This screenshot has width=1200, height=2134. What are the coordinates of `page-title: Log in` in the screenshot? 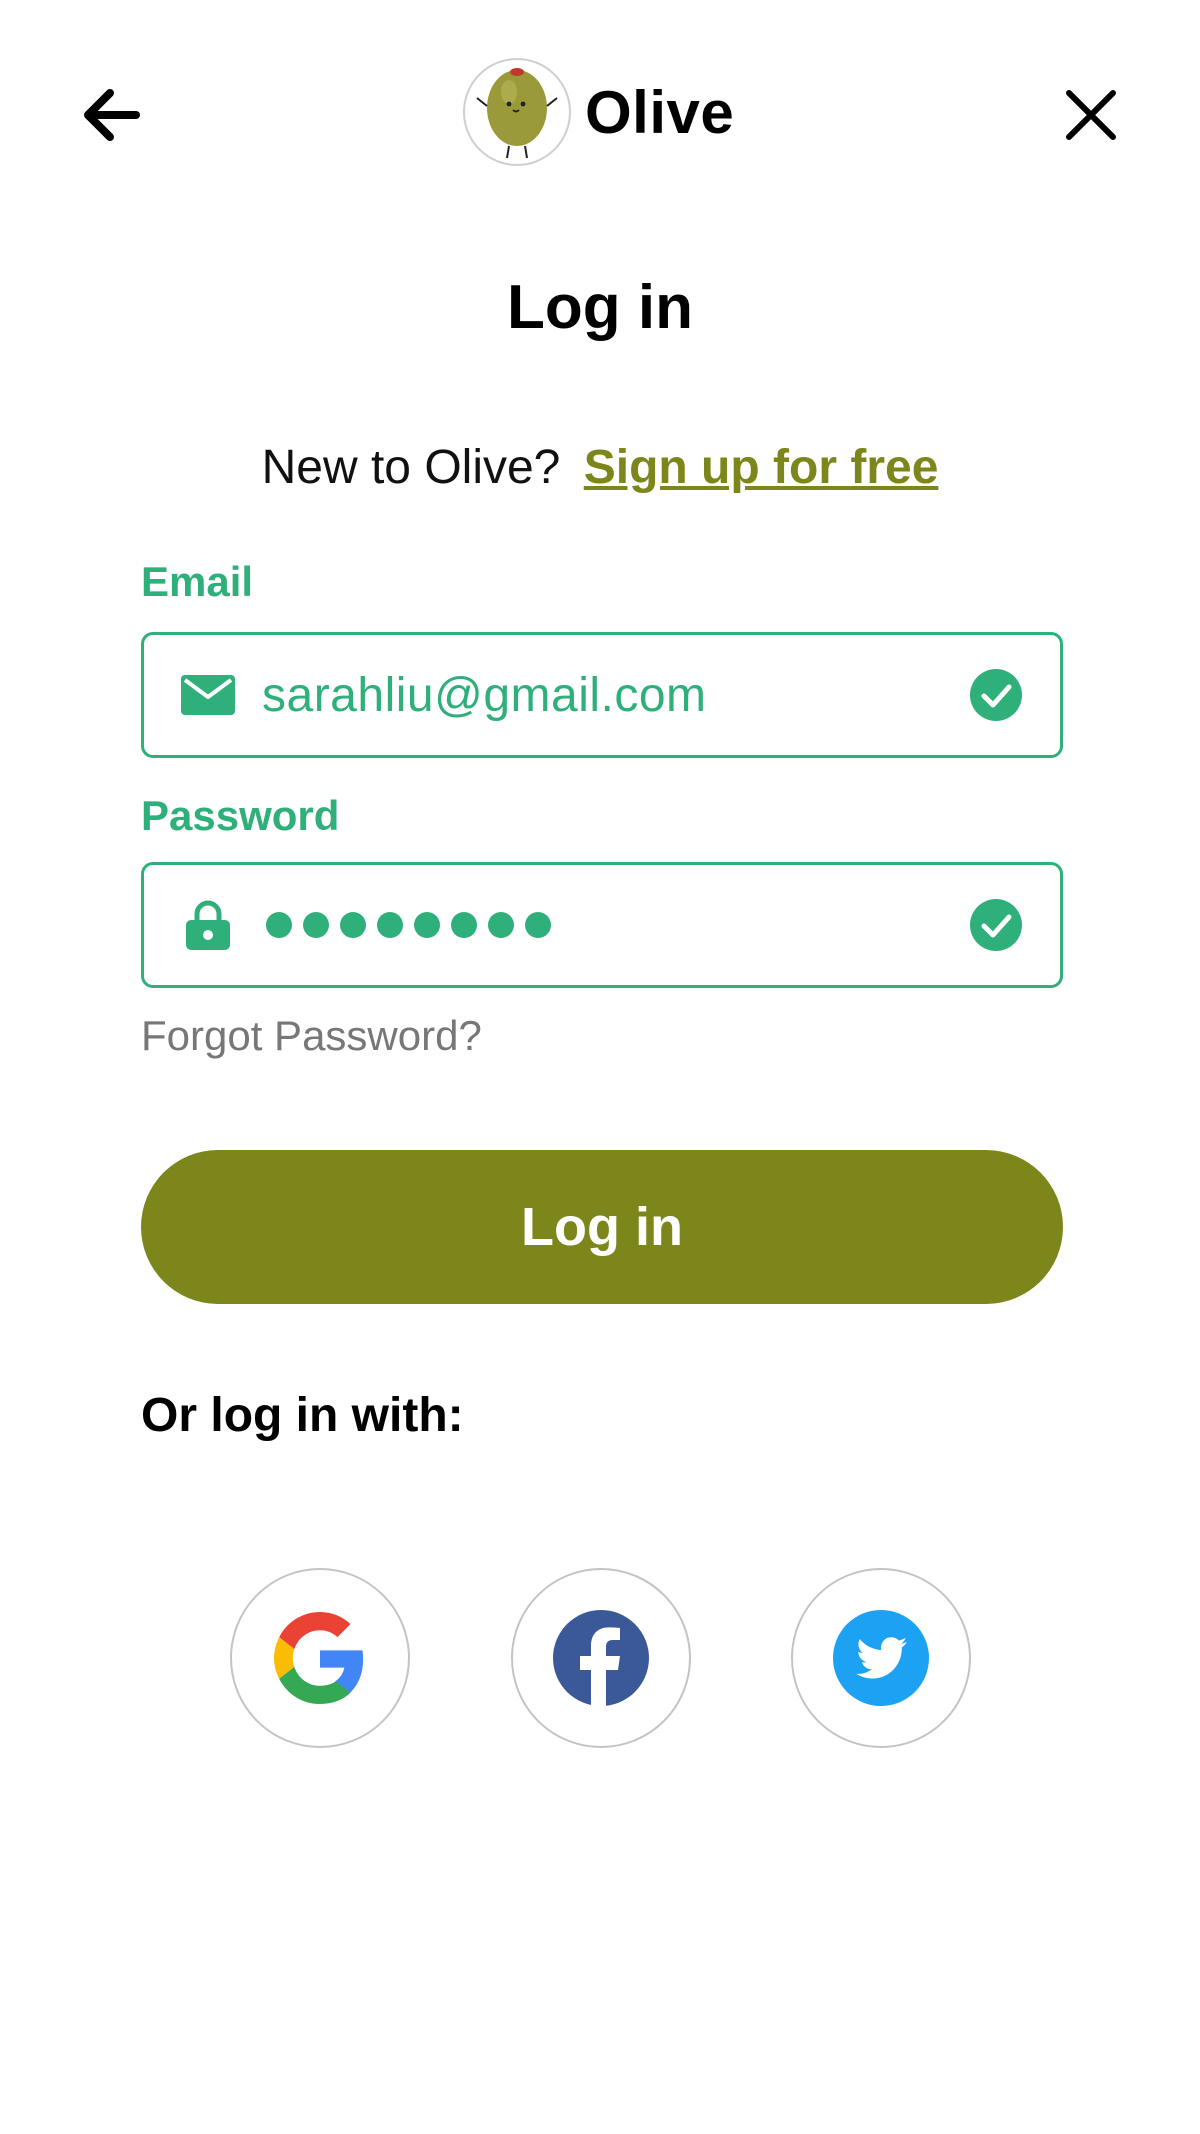 It's located at (600, 307).